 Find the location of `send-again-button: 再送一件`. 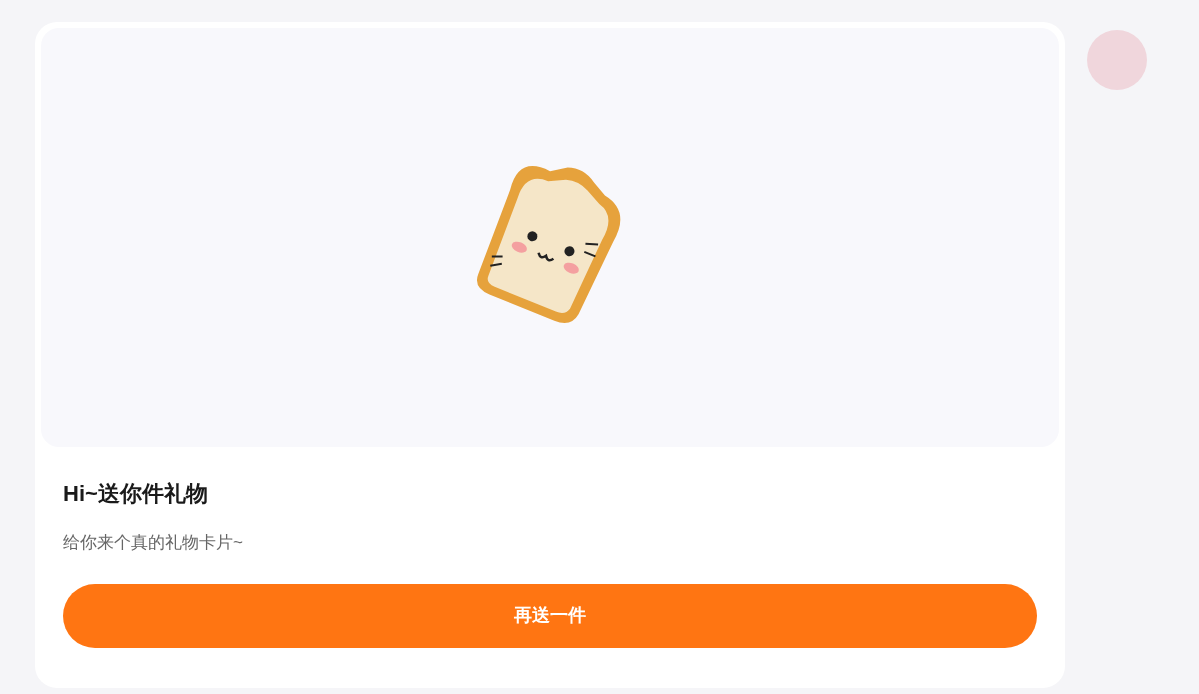

send-again-button: 再送一件 is located at coordinates (550, 615).